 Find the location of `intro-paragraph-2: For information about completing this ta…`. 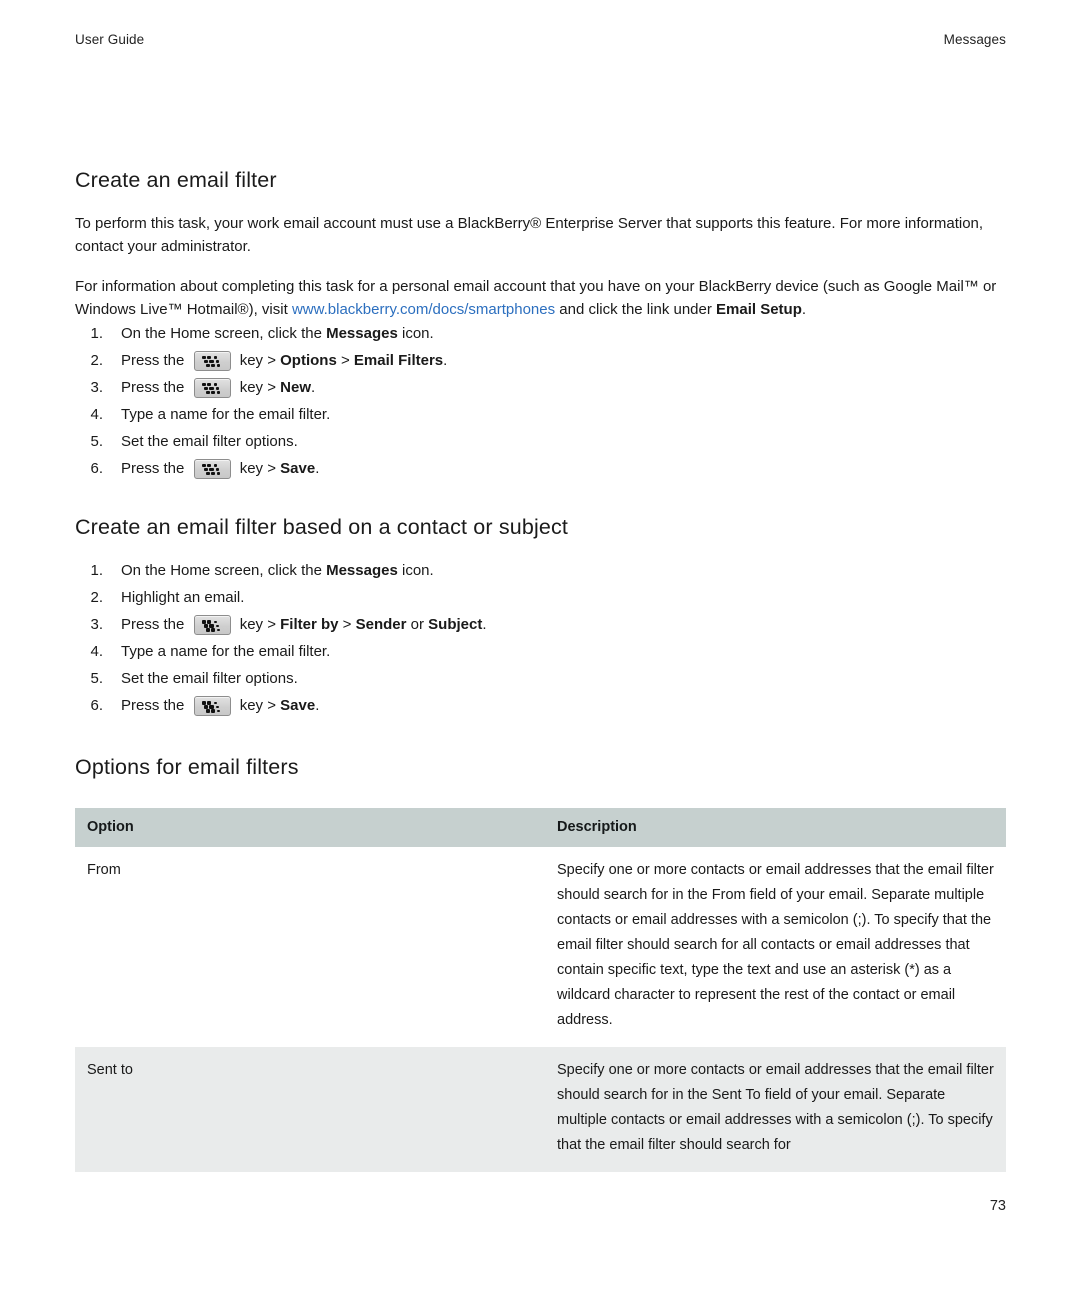

intro-paragraph-2: For information about completing this ta… is located at coordinates (540, 298).